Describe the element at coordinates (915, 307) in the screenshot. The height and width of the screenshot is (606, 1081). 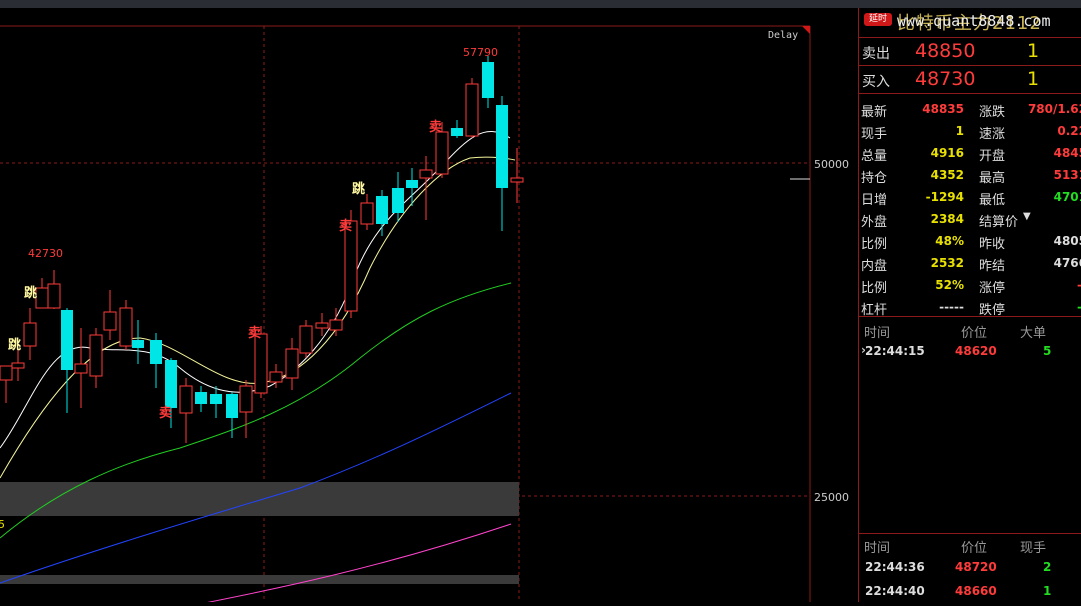
I see `quotes_left-row: 杠杆 -----` at that location.